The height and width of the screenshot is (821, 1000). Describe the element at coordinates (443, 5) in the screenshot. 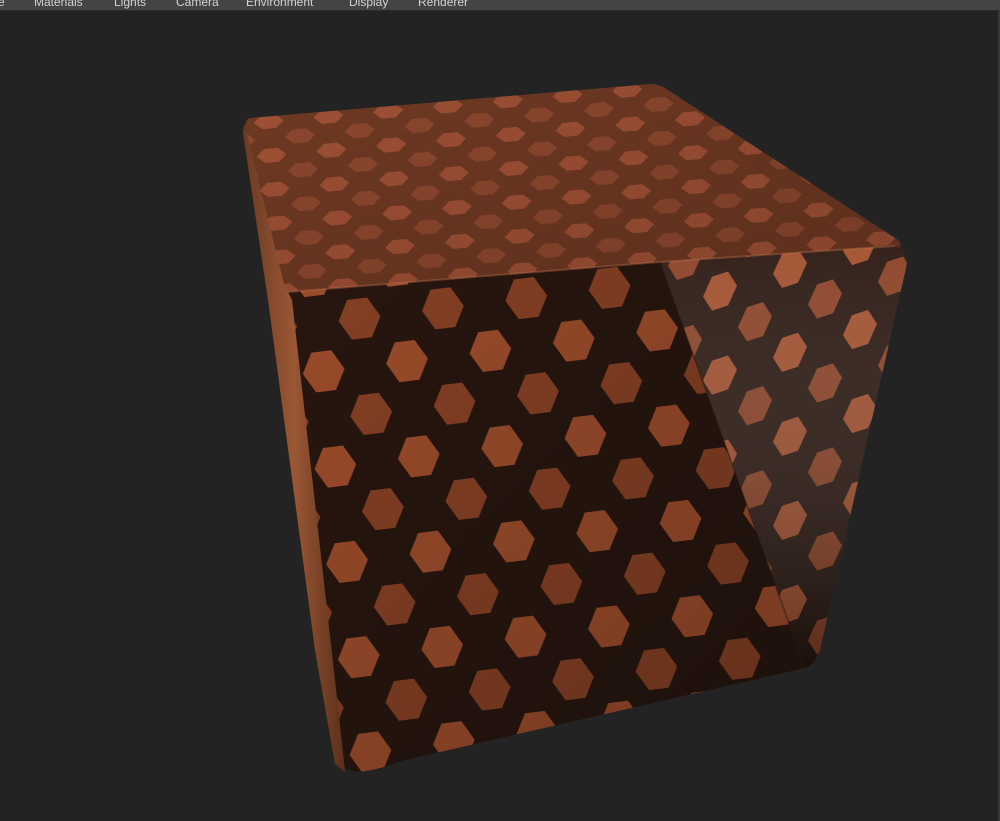

I see `menu-item-renderer: Renderer` at that location.